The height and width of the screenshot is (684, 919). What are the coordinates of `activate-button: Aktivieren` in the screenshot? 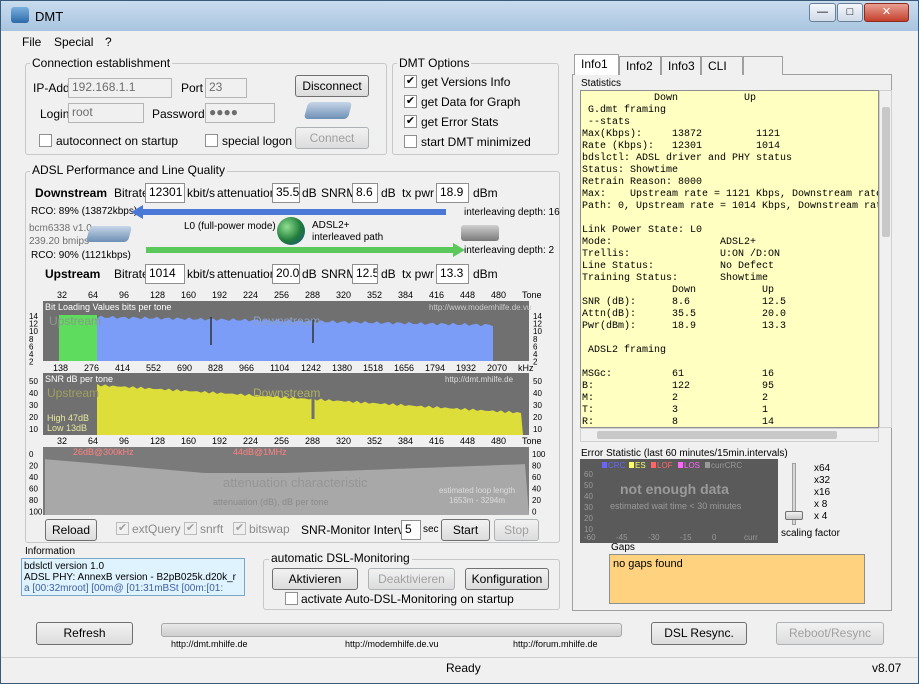 It's located at (315, 579).